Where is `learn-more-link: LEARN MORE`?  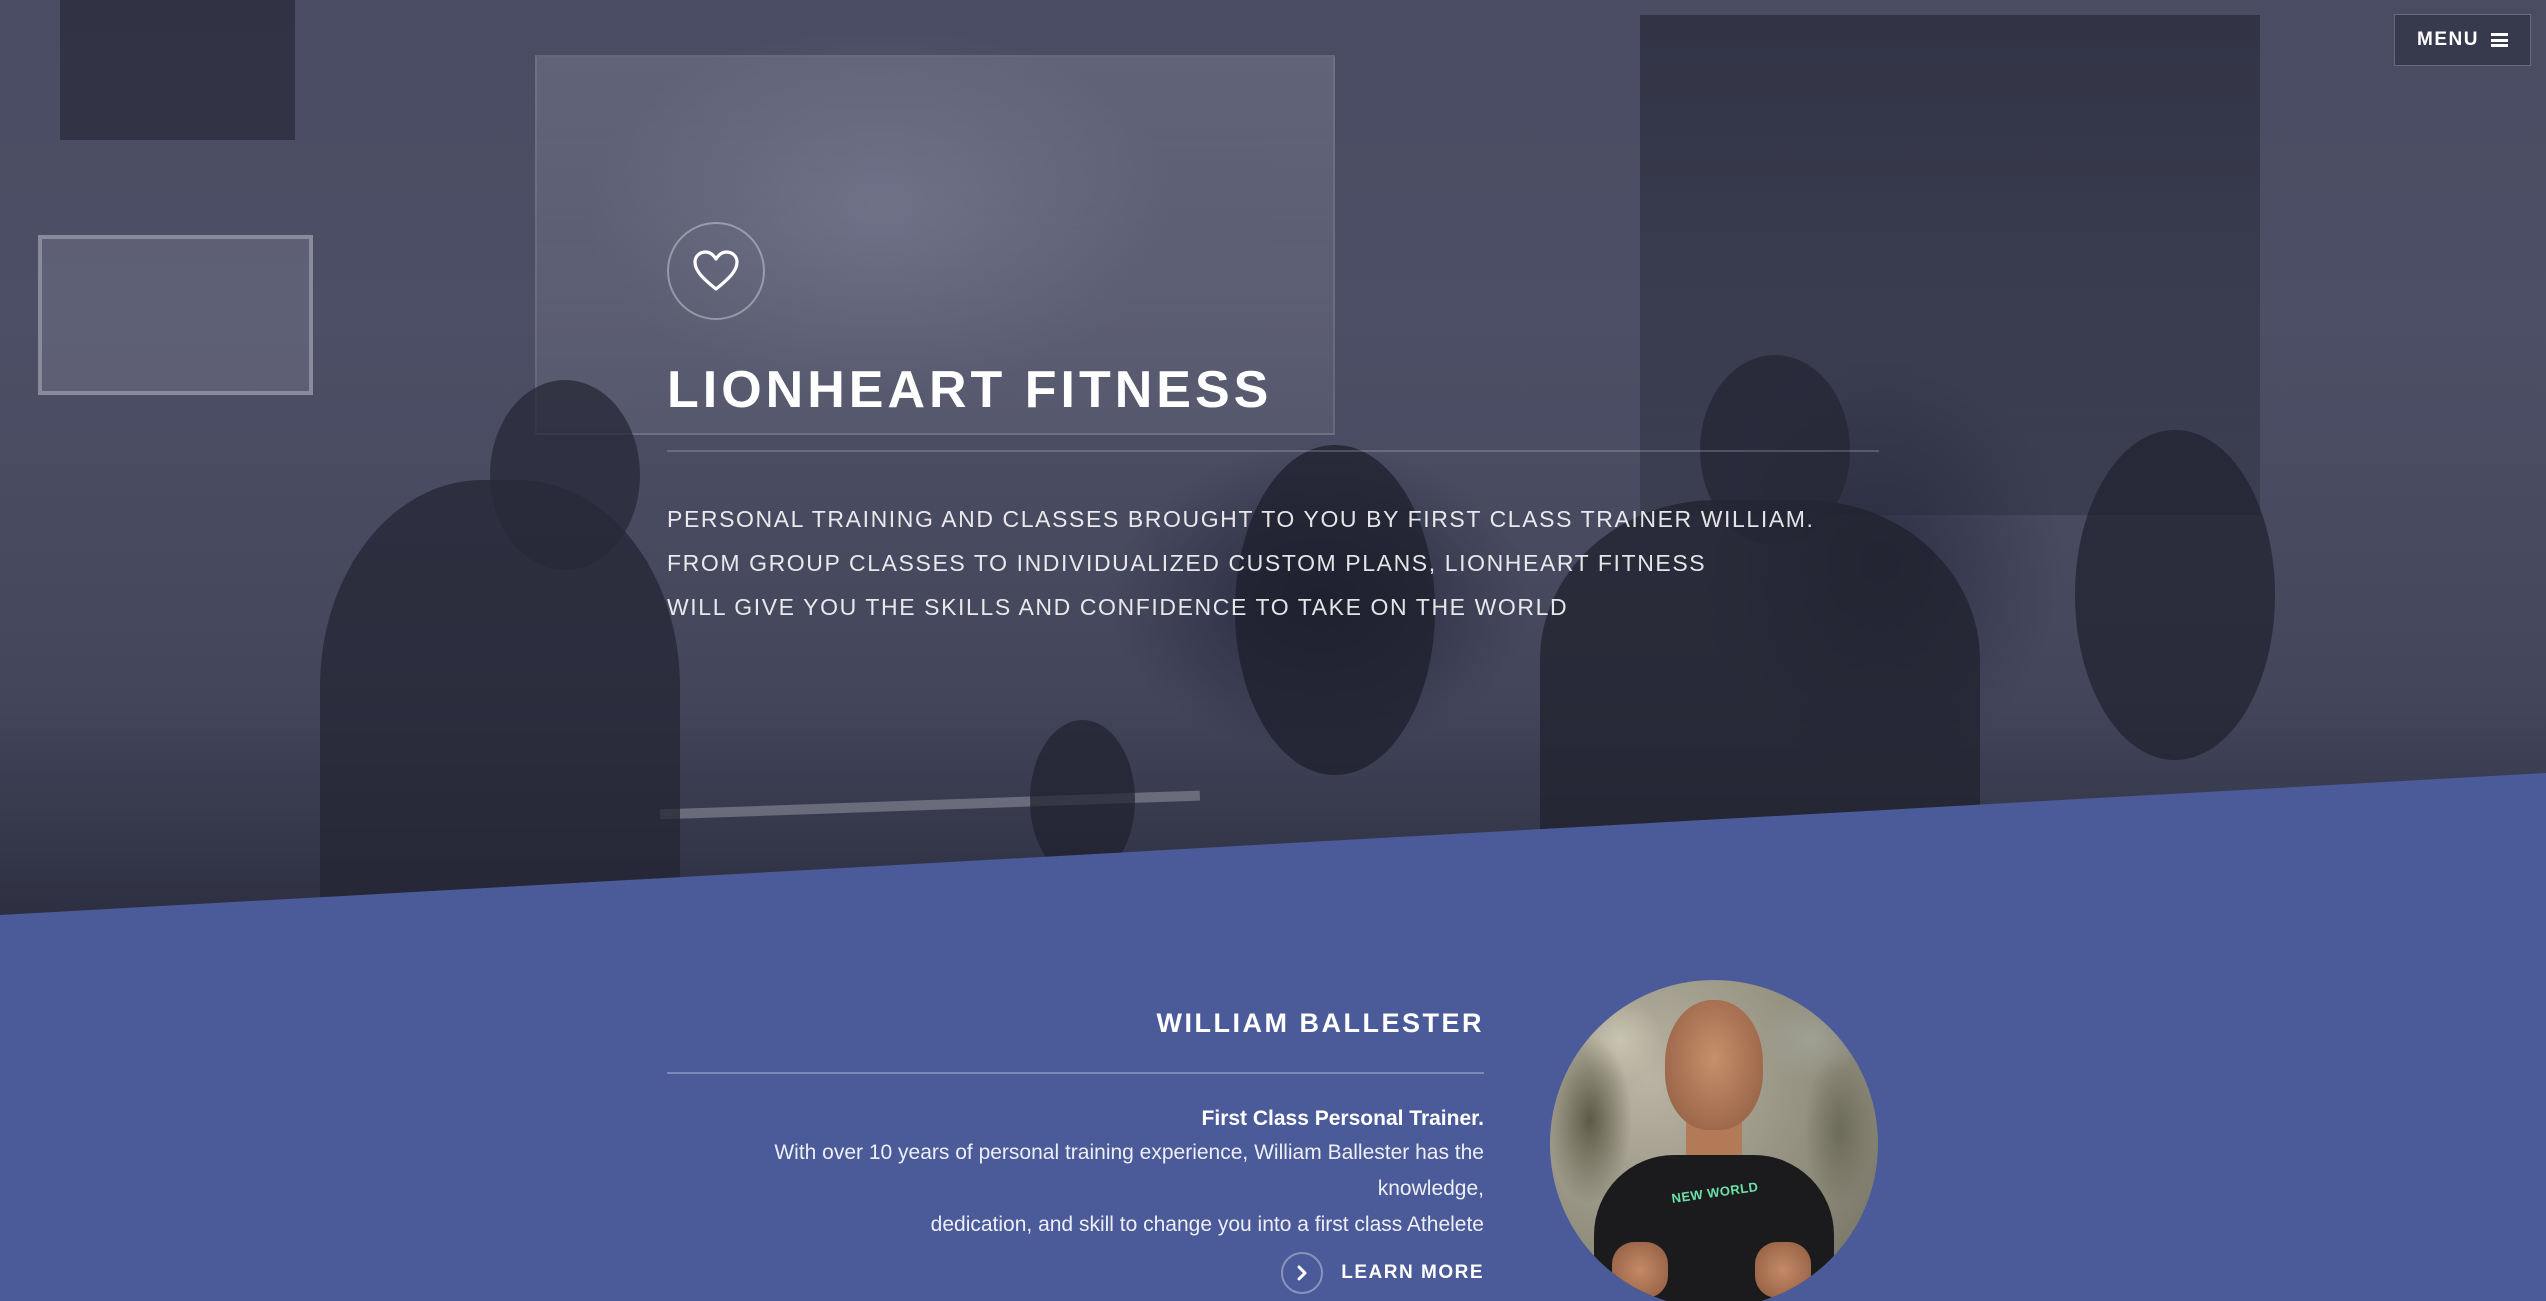 learn-more-link: LEARN MORE is located at coordinates (1382, 1273).